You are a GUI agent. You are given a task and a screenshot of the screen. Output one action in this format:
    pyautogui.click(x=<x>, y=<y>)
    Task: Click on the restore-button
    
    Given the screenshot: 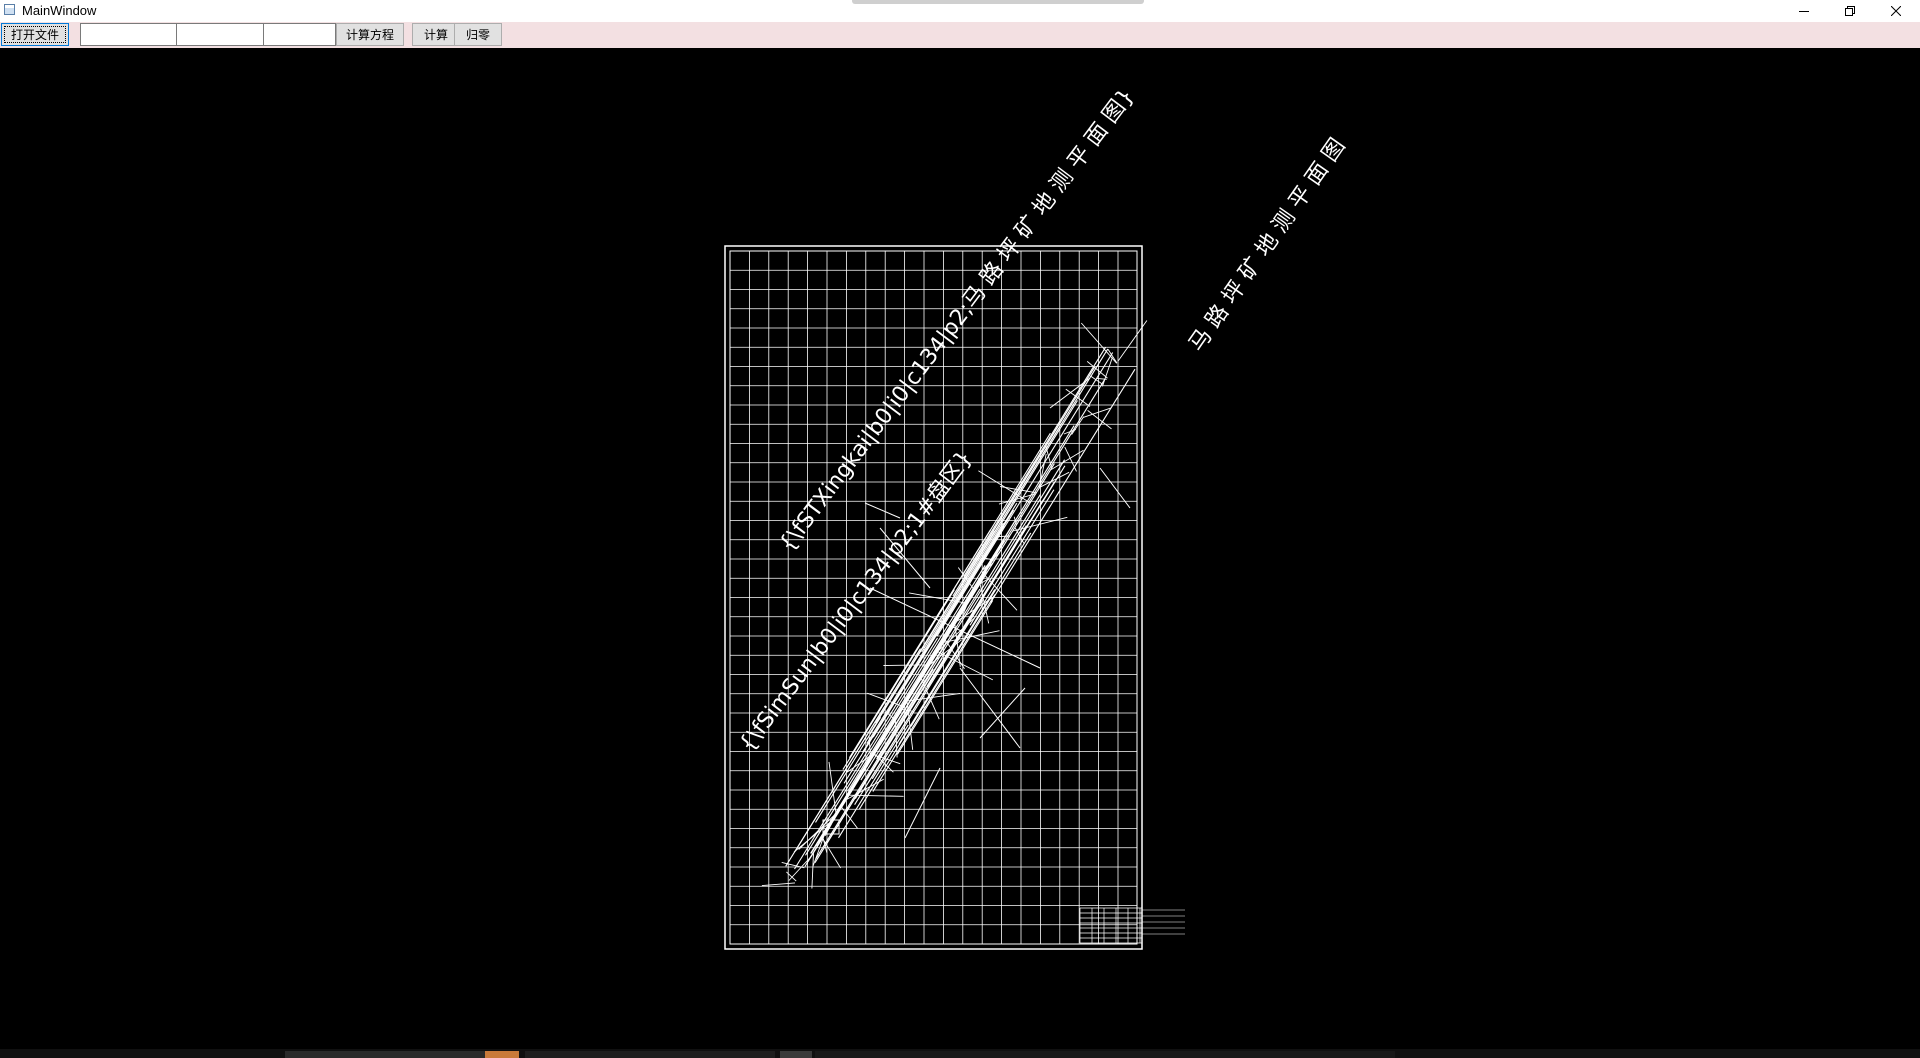 What is the action you would take?
    pyautogui.click(x=1850, y=11)
    